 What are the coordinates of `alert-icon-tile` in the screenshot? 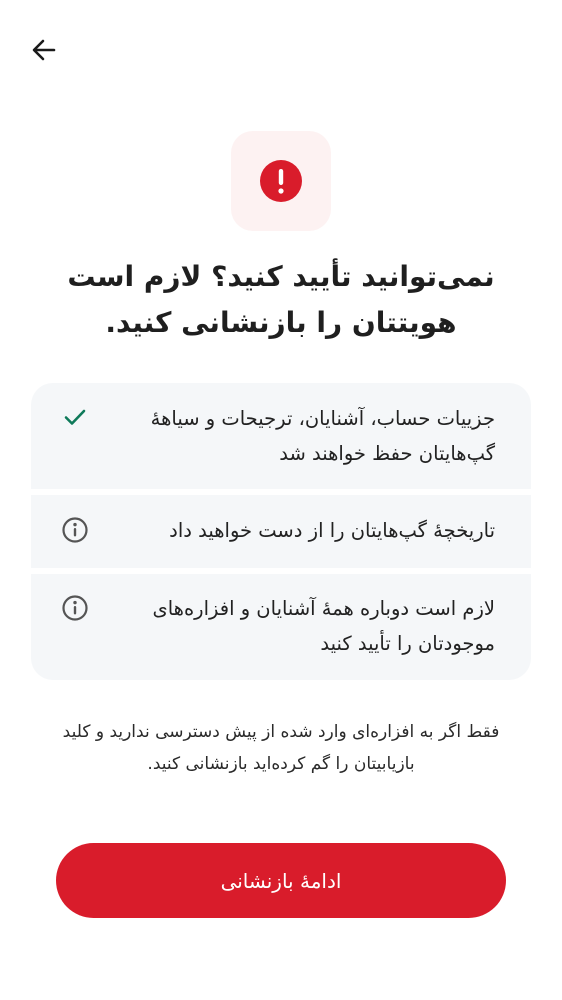 It's located at (281, 181).